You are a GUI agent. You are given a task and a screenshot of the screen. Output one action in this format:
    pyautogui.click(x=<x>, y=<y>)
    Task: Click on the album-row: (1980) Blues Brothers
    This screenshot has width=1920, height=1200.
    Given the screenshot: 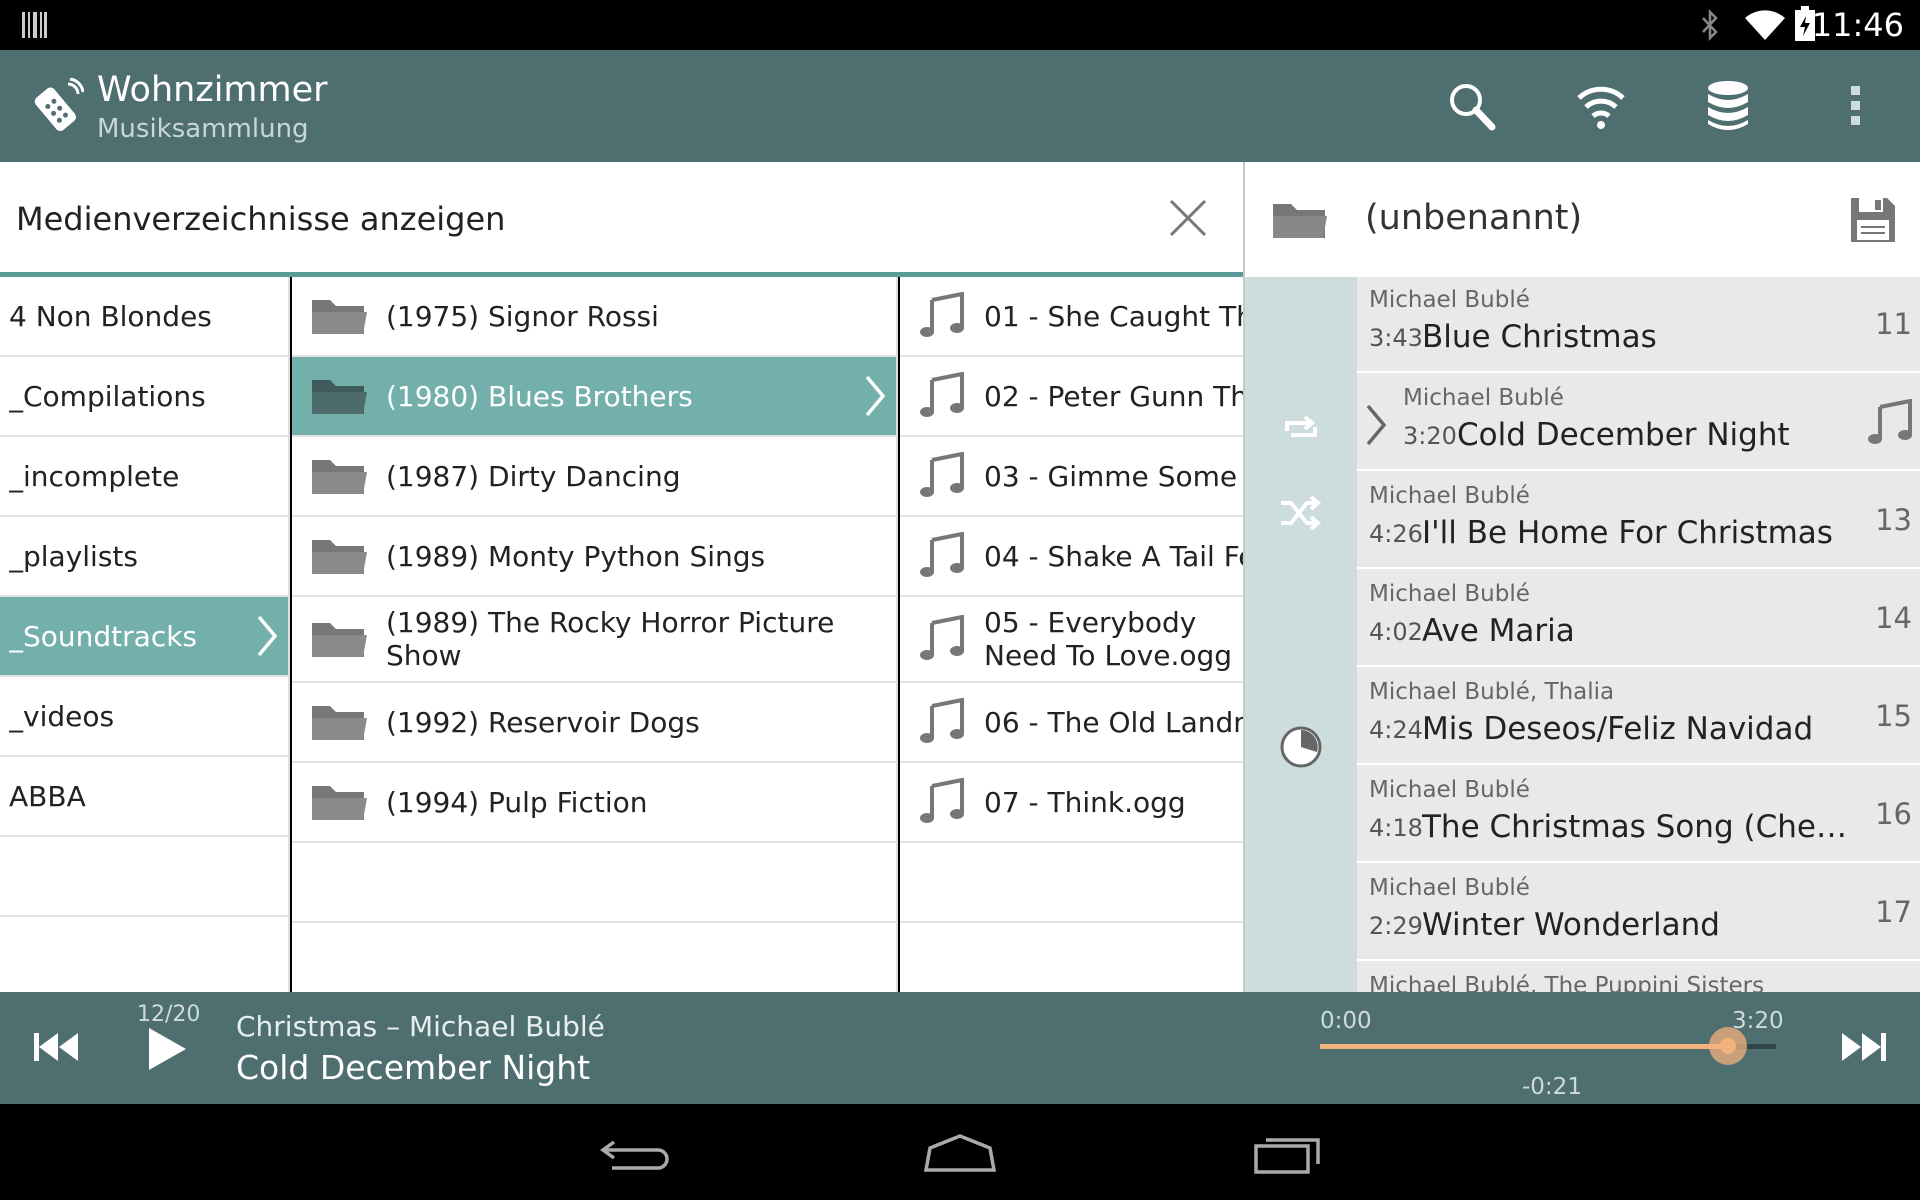 What is the action you would take?
    pyautogui.click(x=594, y=397)
    